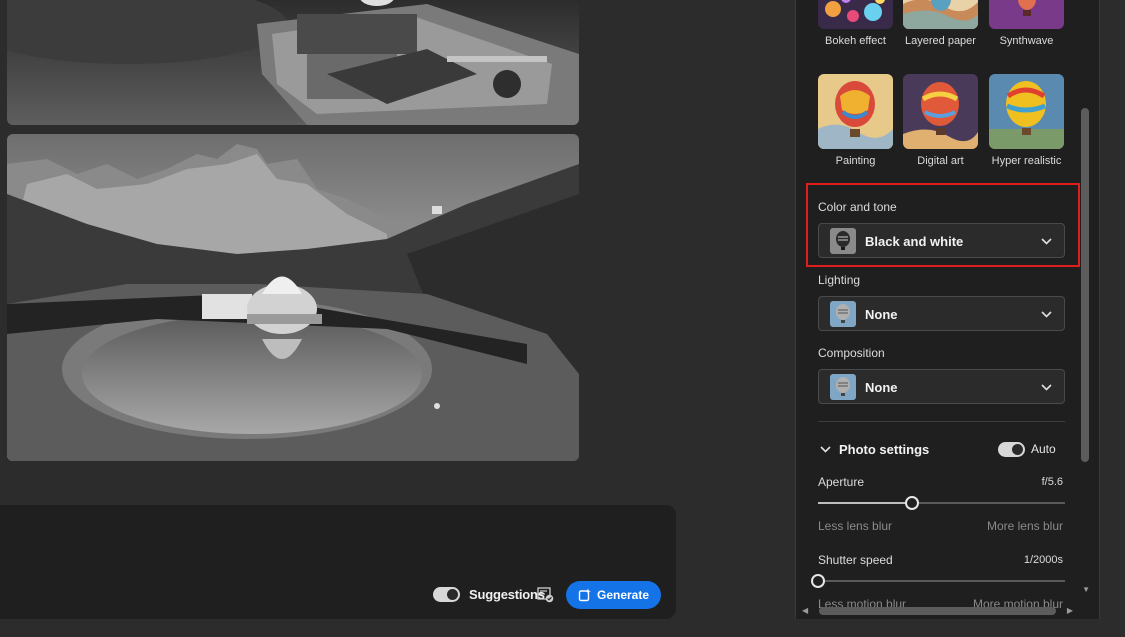  Describe the element at coordinates (855, 23) in the screenshot. I see `style-bokeh-effect: Bokeh effect` at that location.